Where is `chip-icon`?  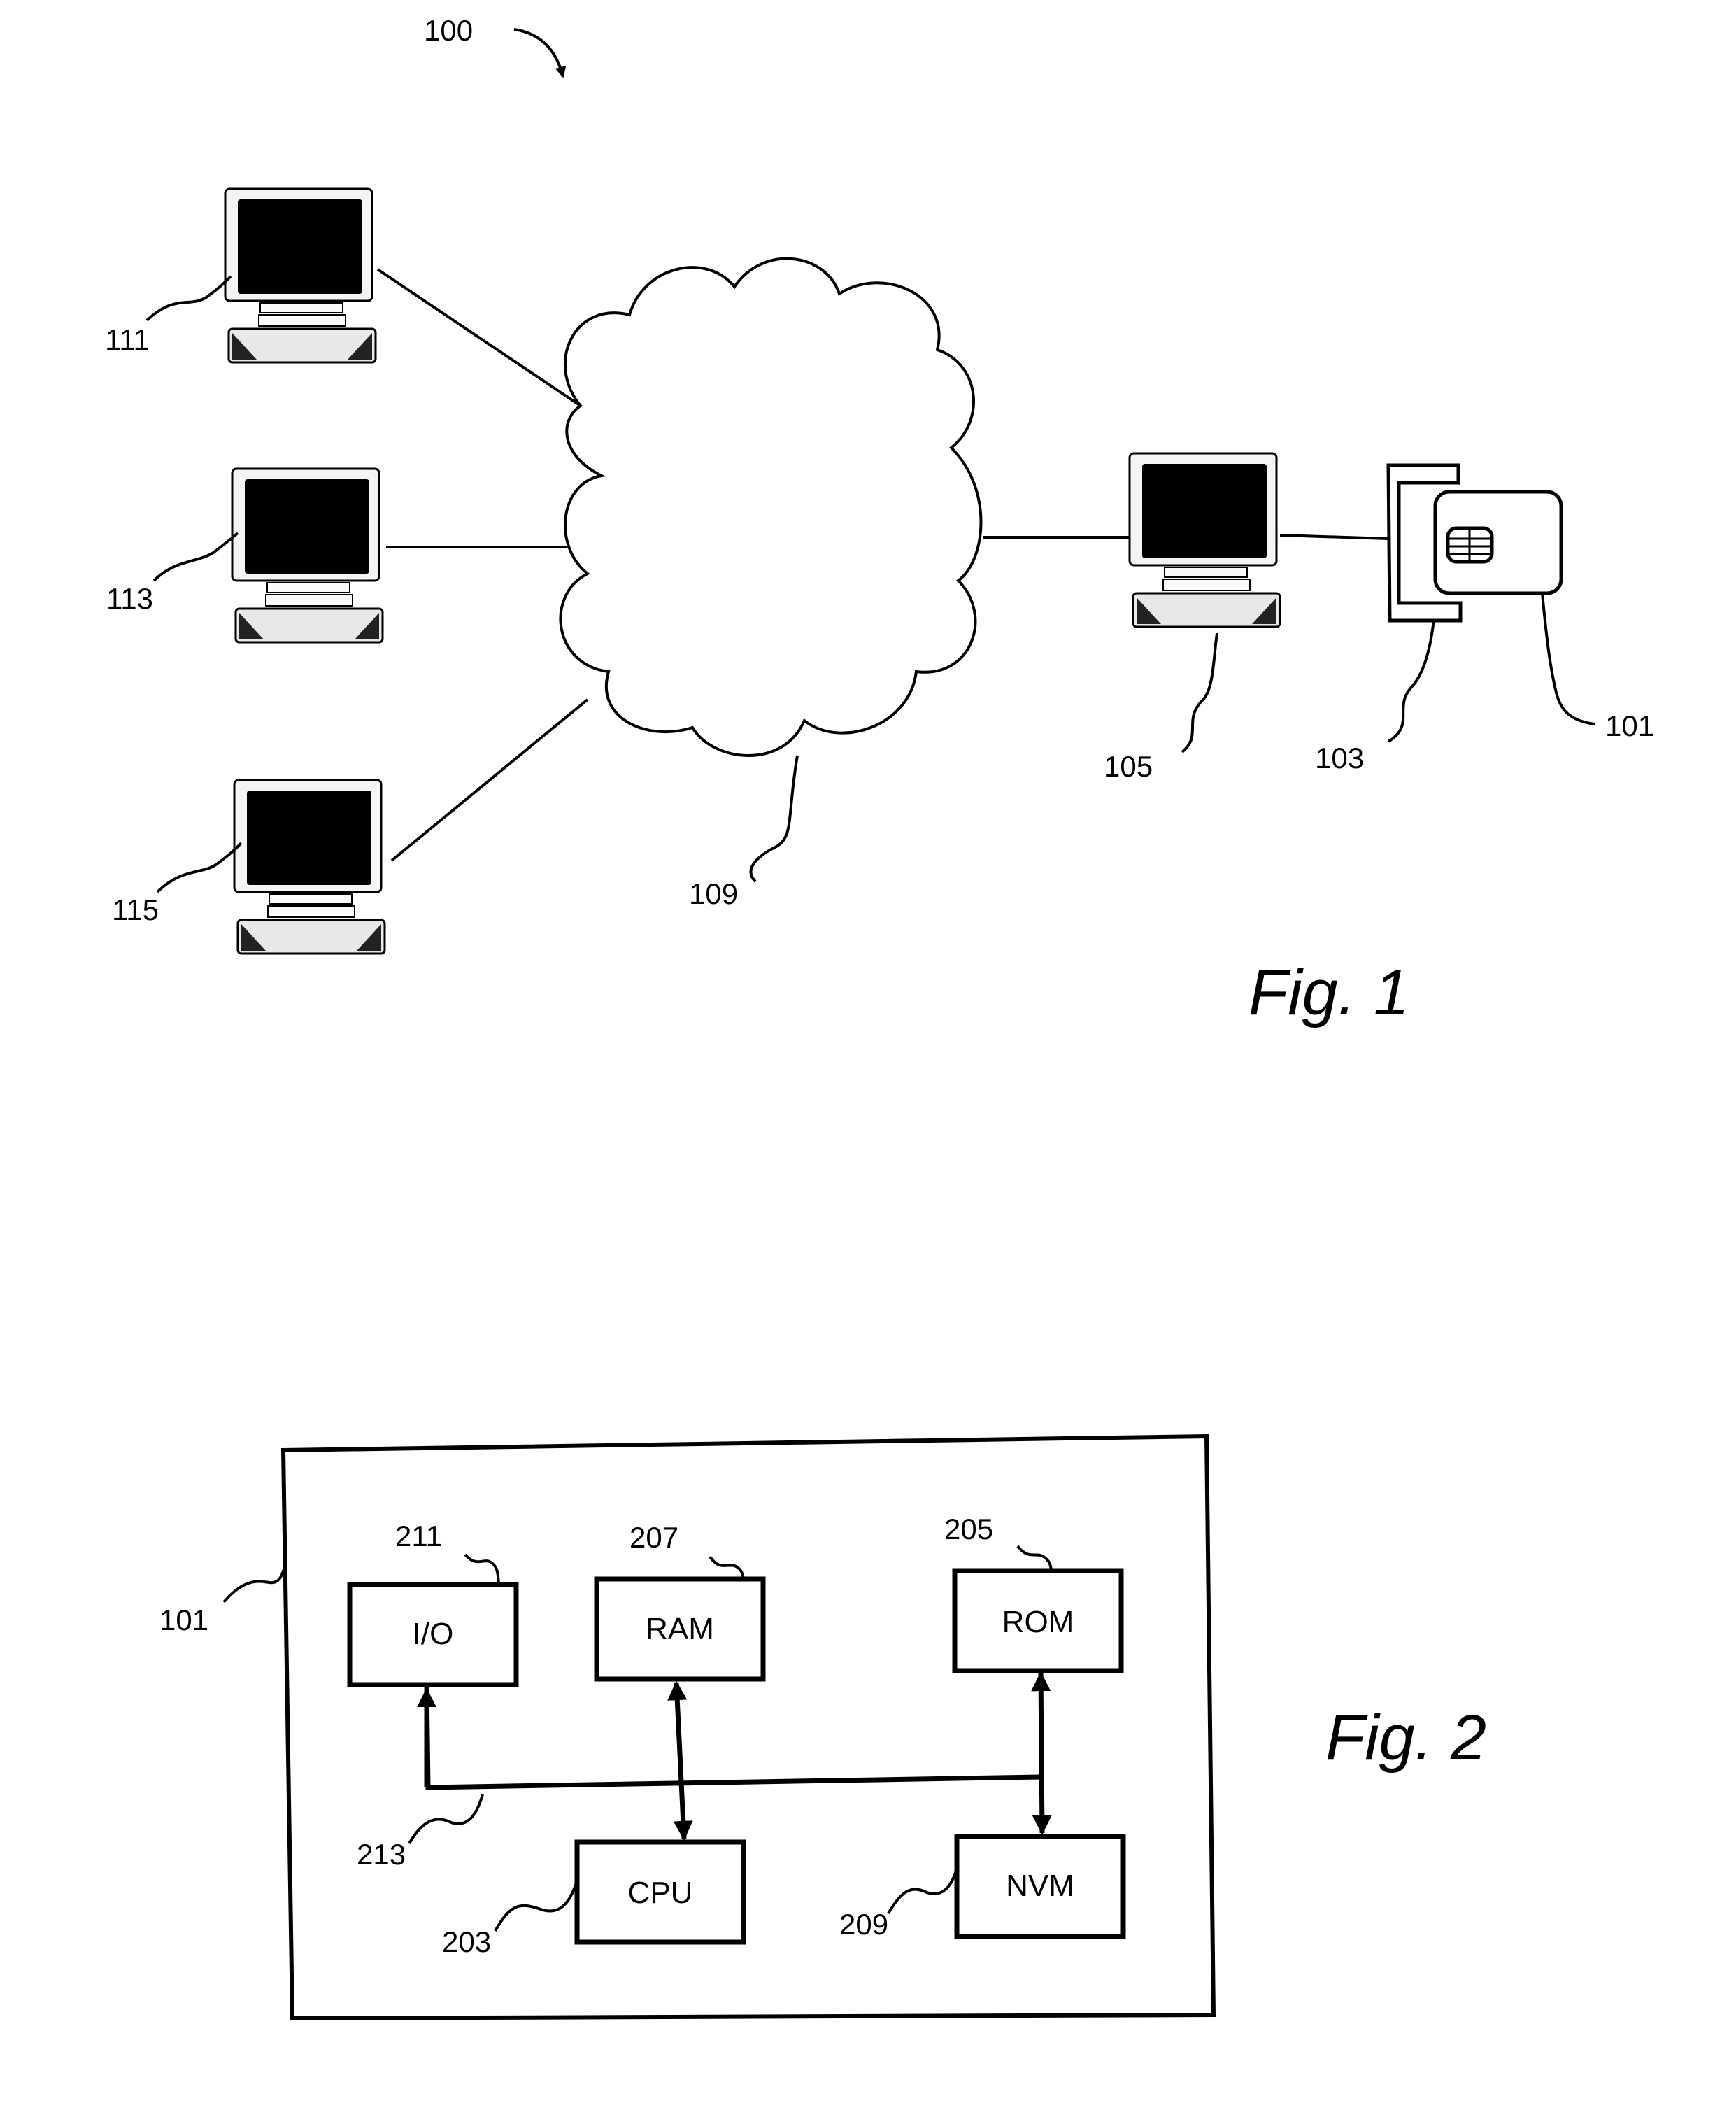 chip-icon is located at coordinates (1470, 545).